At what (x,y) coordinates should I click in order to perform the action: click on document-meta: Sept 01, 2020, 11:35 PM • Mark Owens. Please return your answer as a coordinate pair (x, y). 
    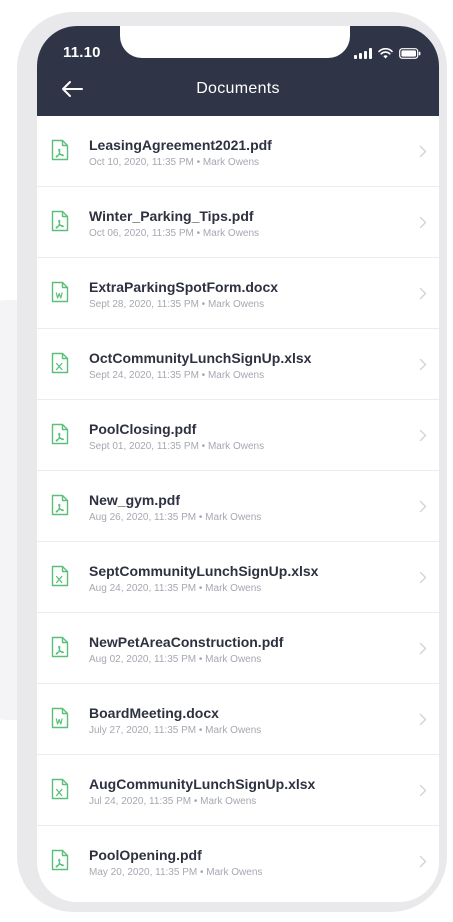
    Looking at the image, I should click on (177, 446).